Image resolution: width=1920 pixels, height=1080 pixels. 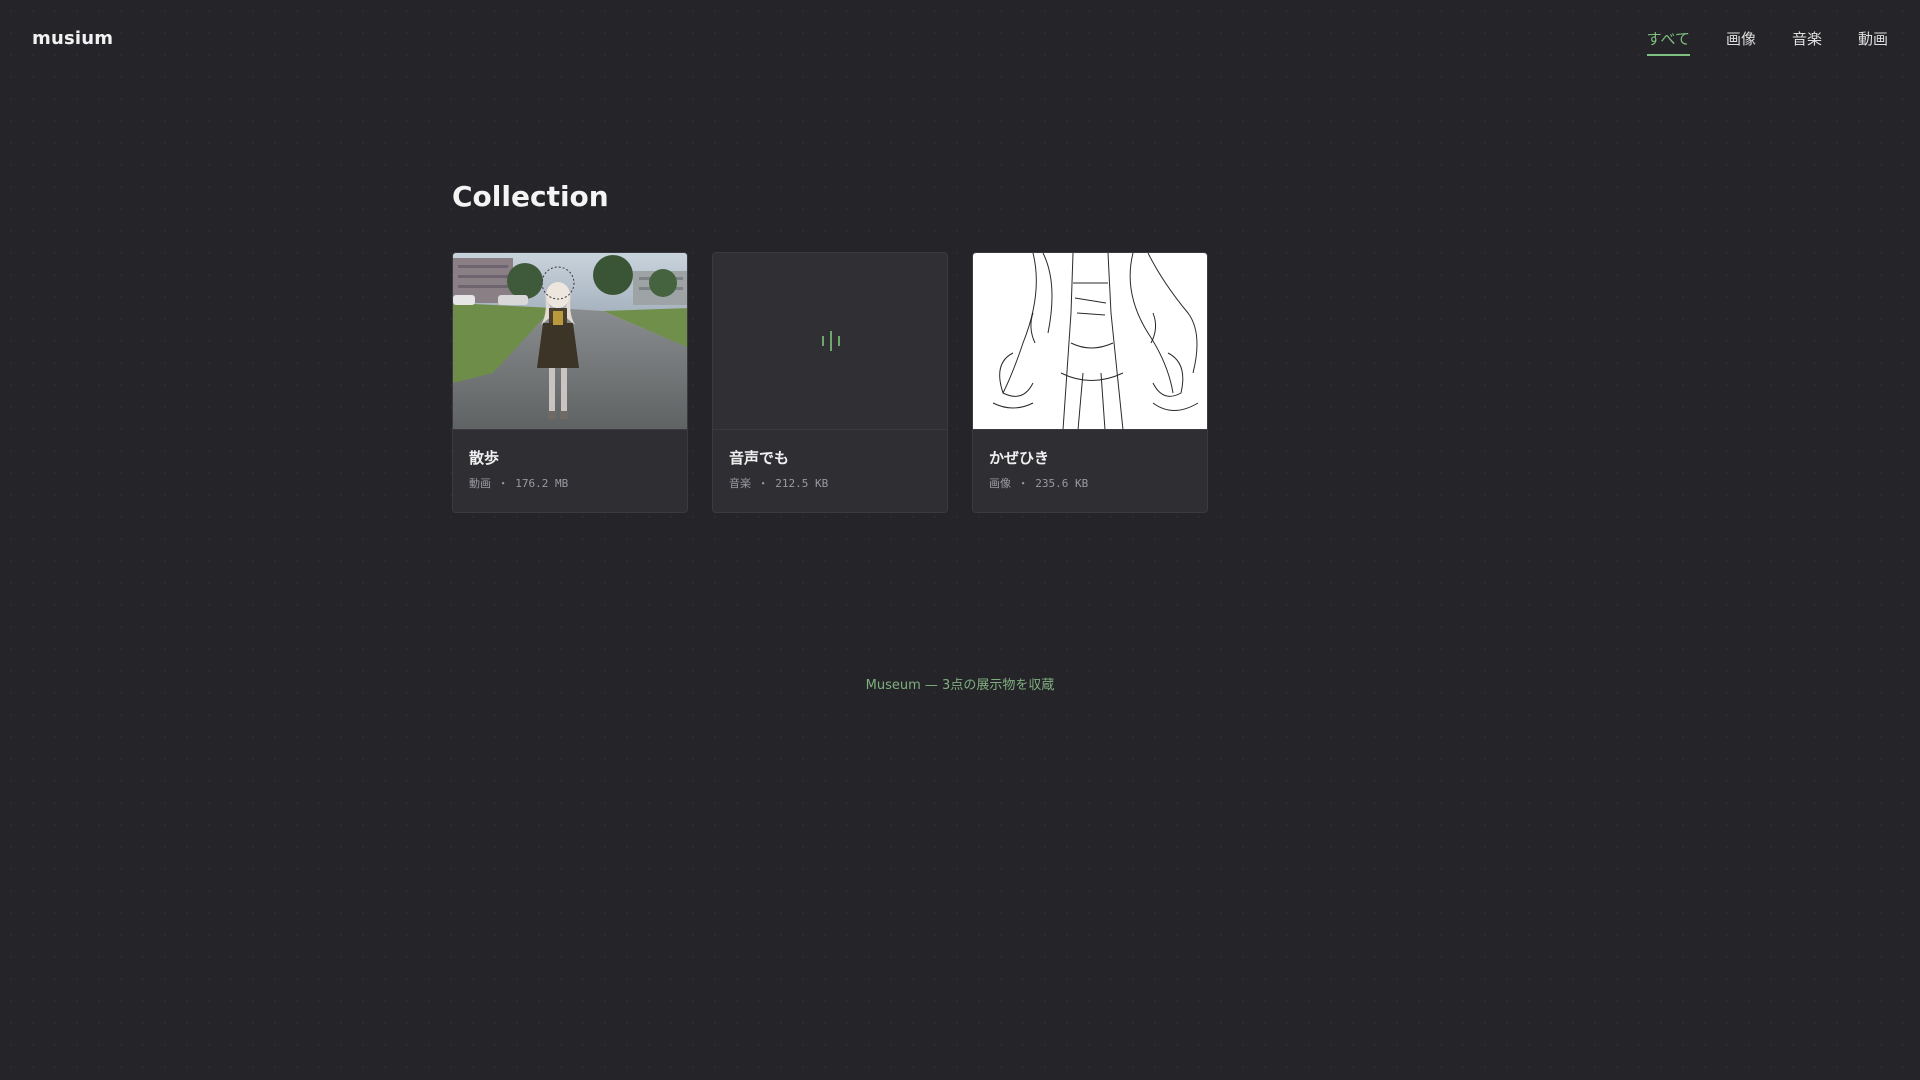 I want to click on video-thumbnail, so click(x=570, y=341).